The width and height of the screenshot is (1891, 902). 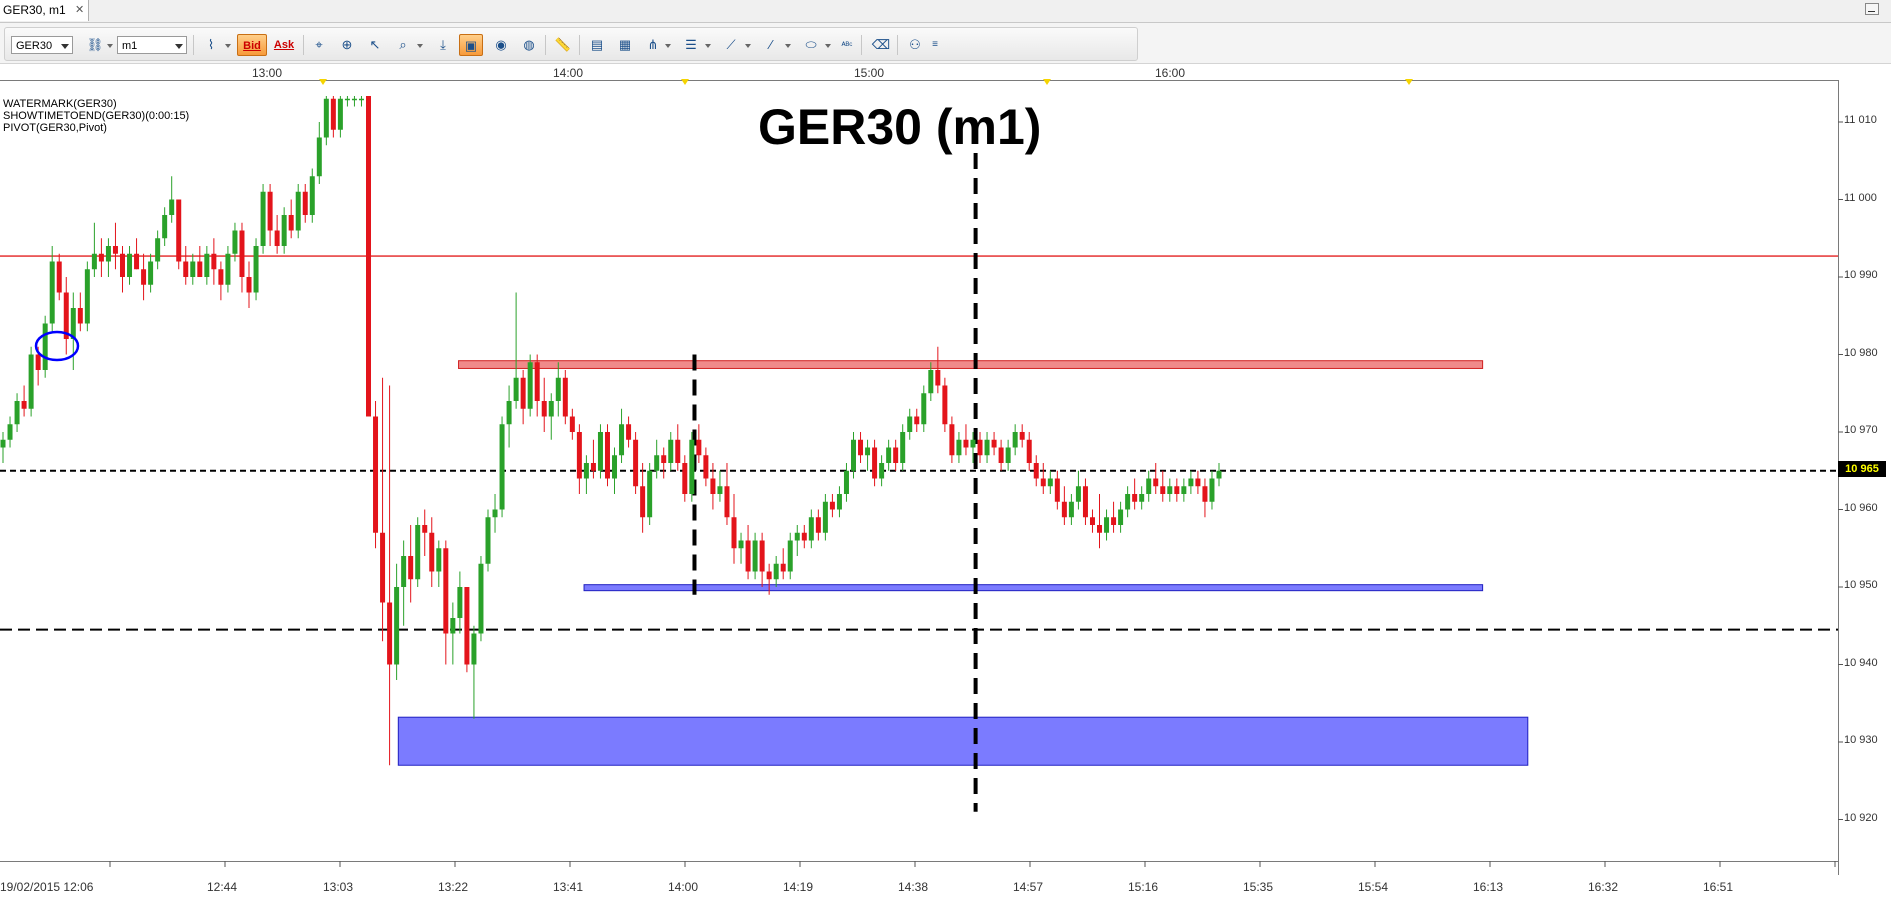 I want to click on price-tick: 10 930, so click(x=1861, y=740).